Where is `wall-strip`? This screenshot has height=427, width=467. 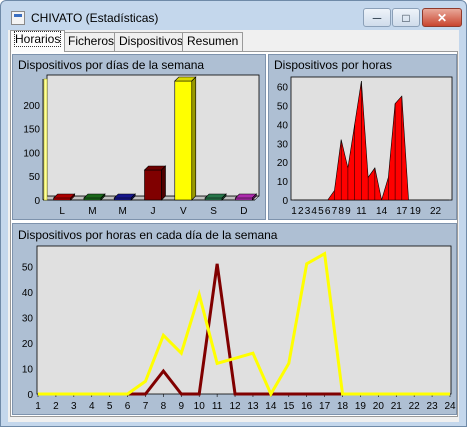
wall-strip is located at coordinates (45, 139).